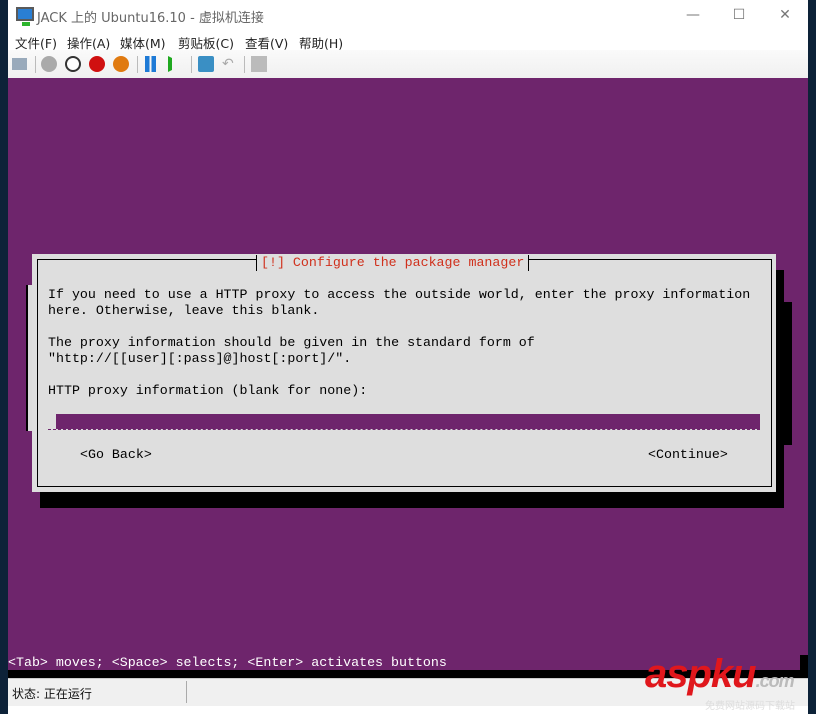 Image resolution: width=816 pixels, height=714 pixels. Describe the element at coordinates (408, 64) in the screenshot. I see `toolbar: ↶` at that location.